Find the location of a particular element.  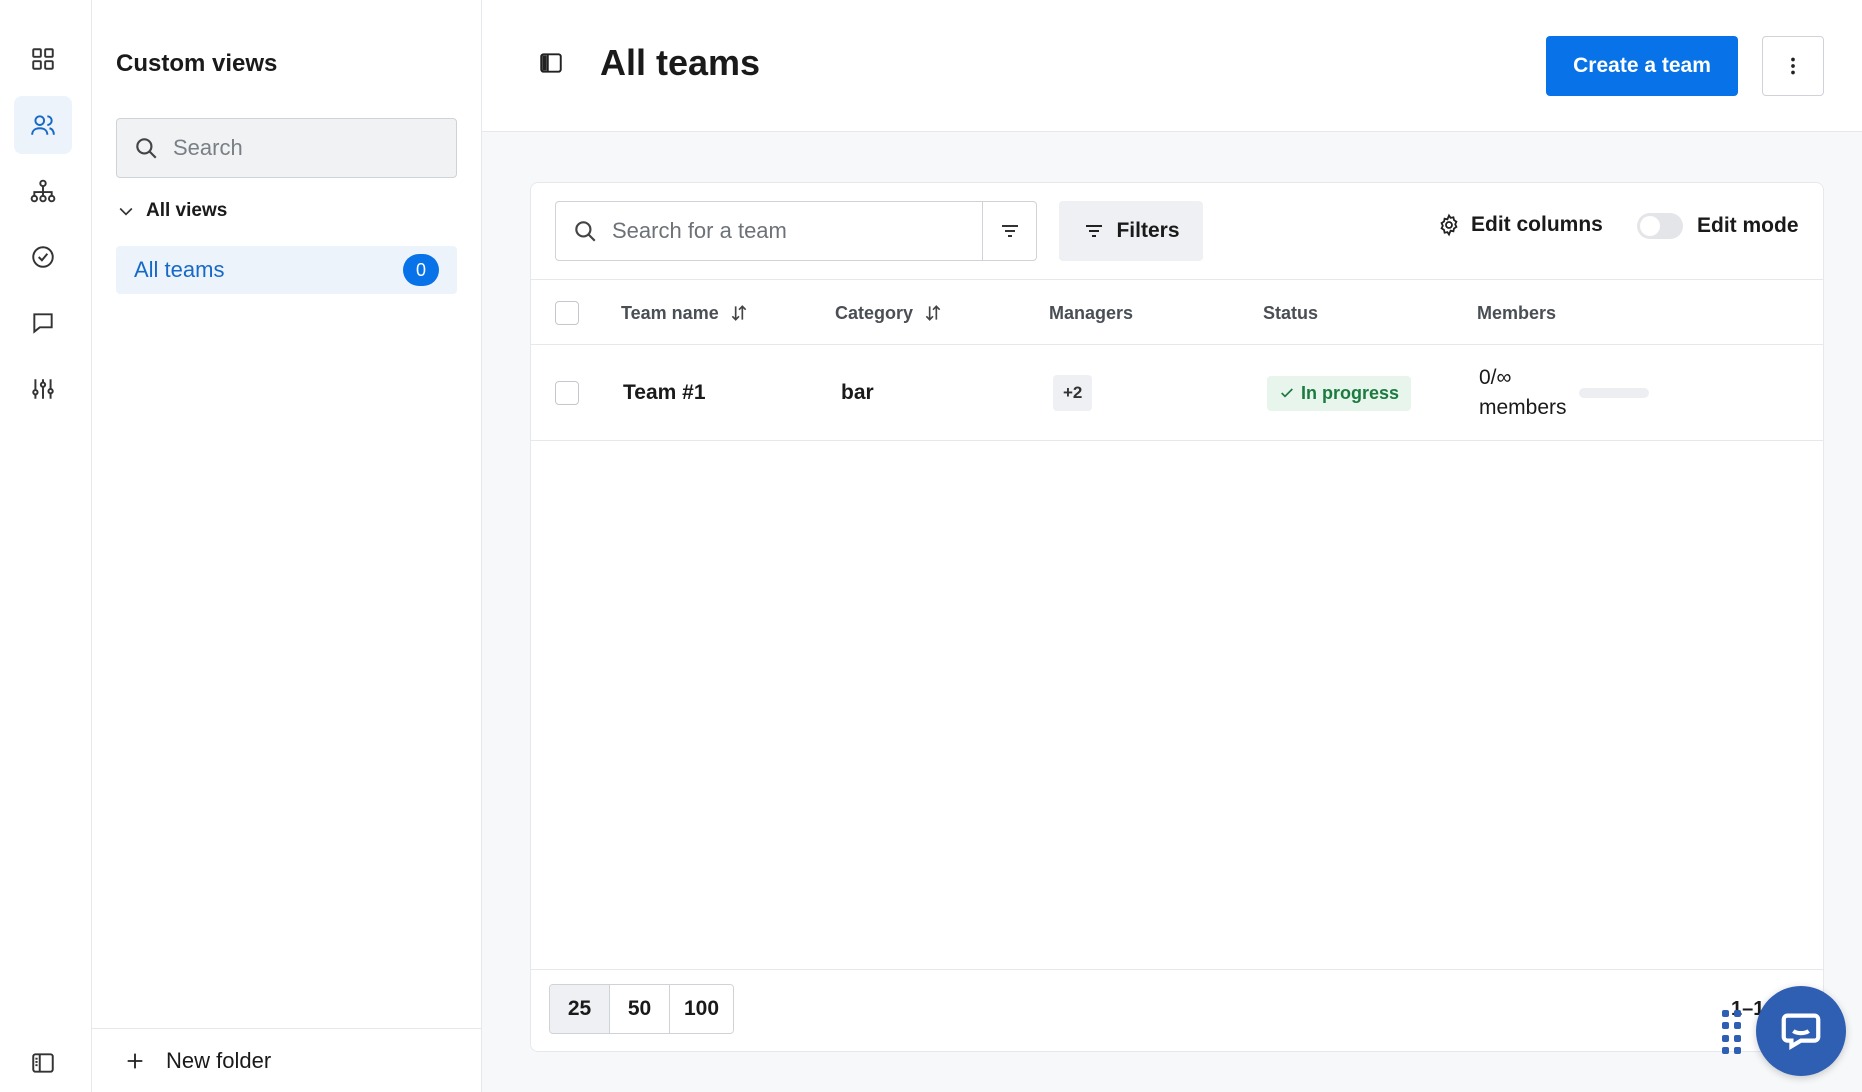

check-circle-icon is located at coordinates (43, 257).